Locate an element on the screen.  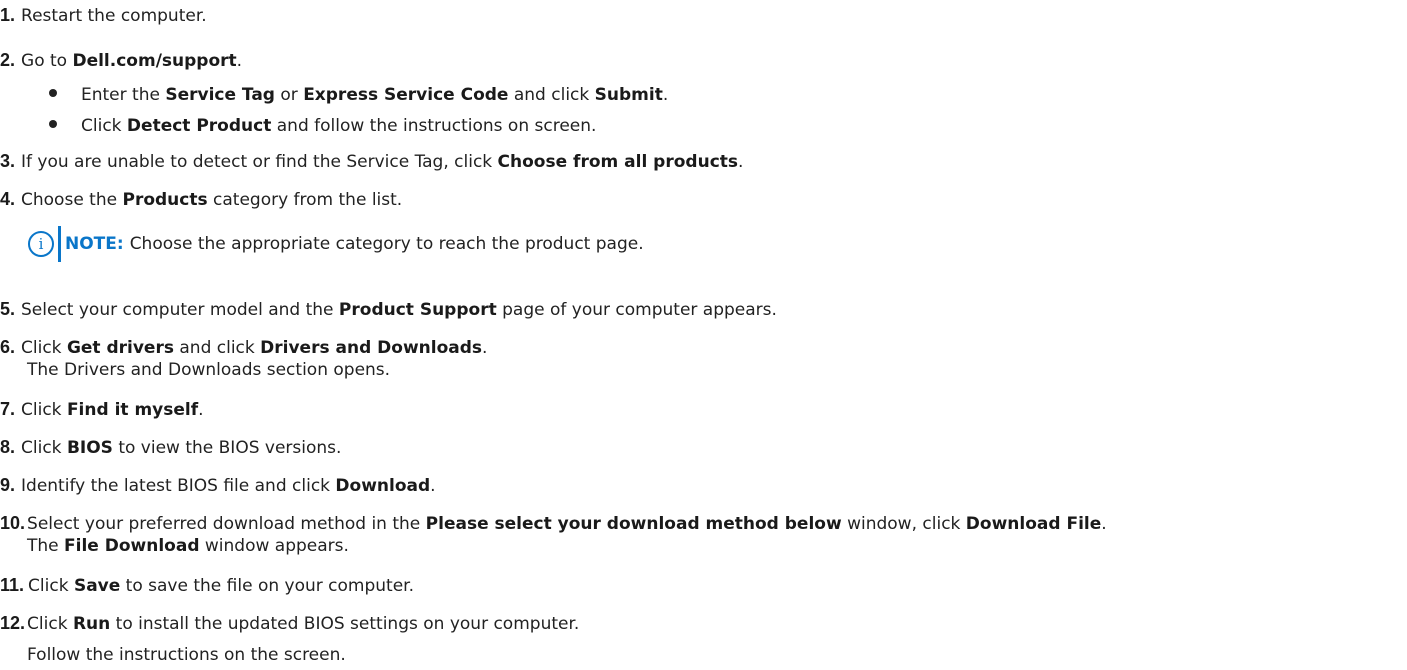
drivers-downloads-term: Drivers and Downloads is located at coordinates (371, 348).